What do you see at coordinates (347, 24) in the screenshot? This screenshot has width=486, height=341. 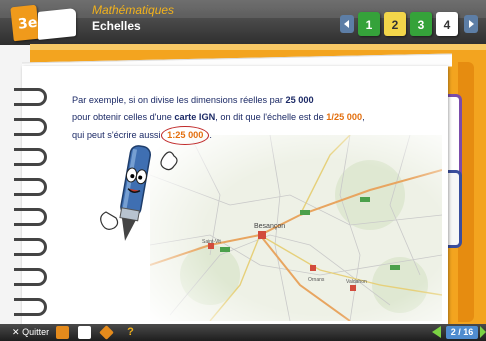 I see `prev-arrow-icon` at bounding box center [347, 24].